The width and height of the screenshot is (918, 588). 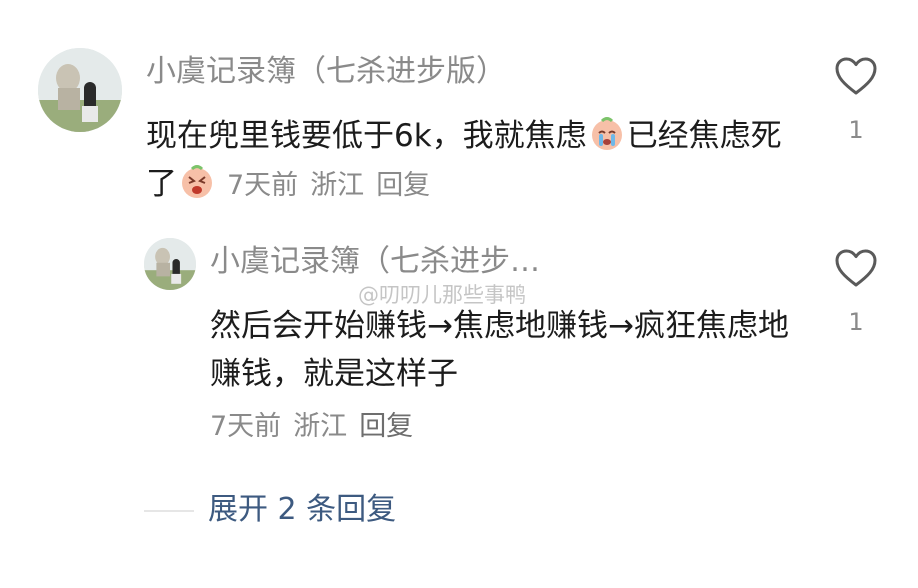 What do you see at coordinates (471, 161) in the screenshot?
I see `comment-content: 现在兜里钱要低于6k，我就焦虑 已经焦虑死了 7天前 浙江 回复` at bounding box center [471, 161].